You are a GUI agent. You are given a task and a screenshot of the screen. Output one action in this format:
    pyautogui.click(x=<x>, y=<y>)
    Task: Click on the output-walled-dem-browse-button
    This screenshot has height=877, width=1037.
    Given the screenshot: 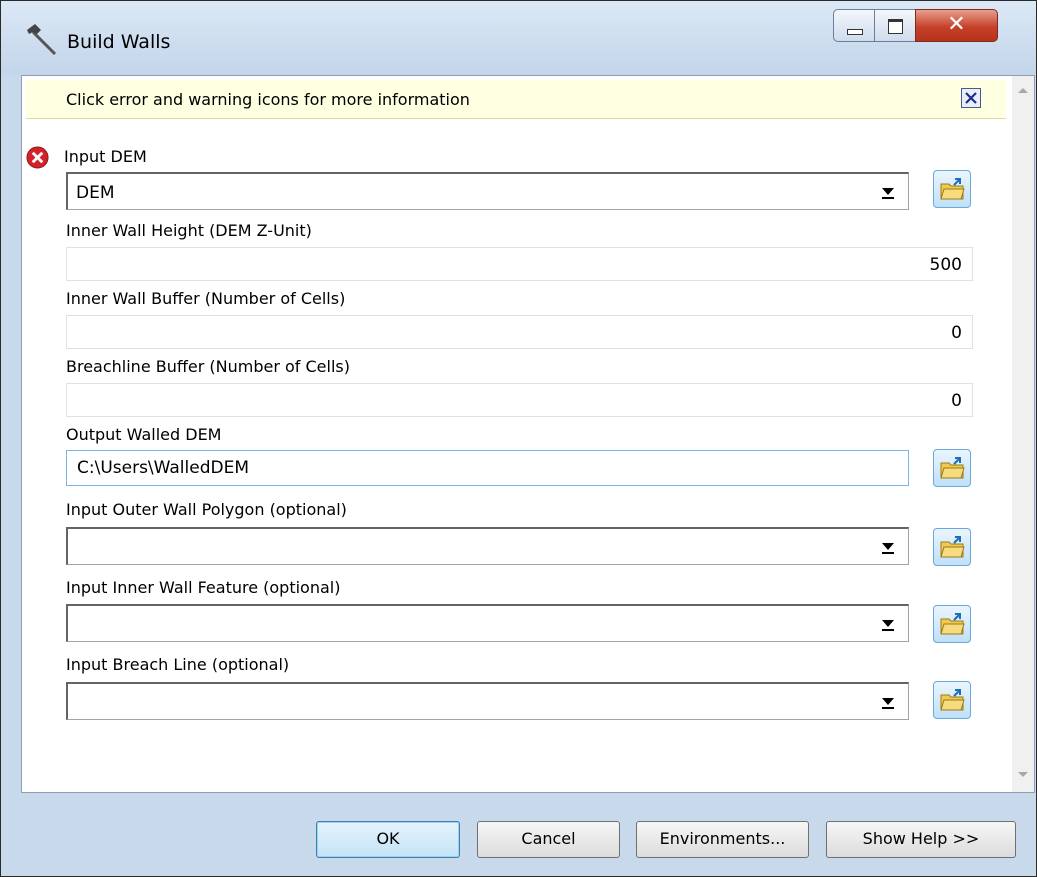 What is the action you would take?
    pyautogui.click(x=952, y=468)
    